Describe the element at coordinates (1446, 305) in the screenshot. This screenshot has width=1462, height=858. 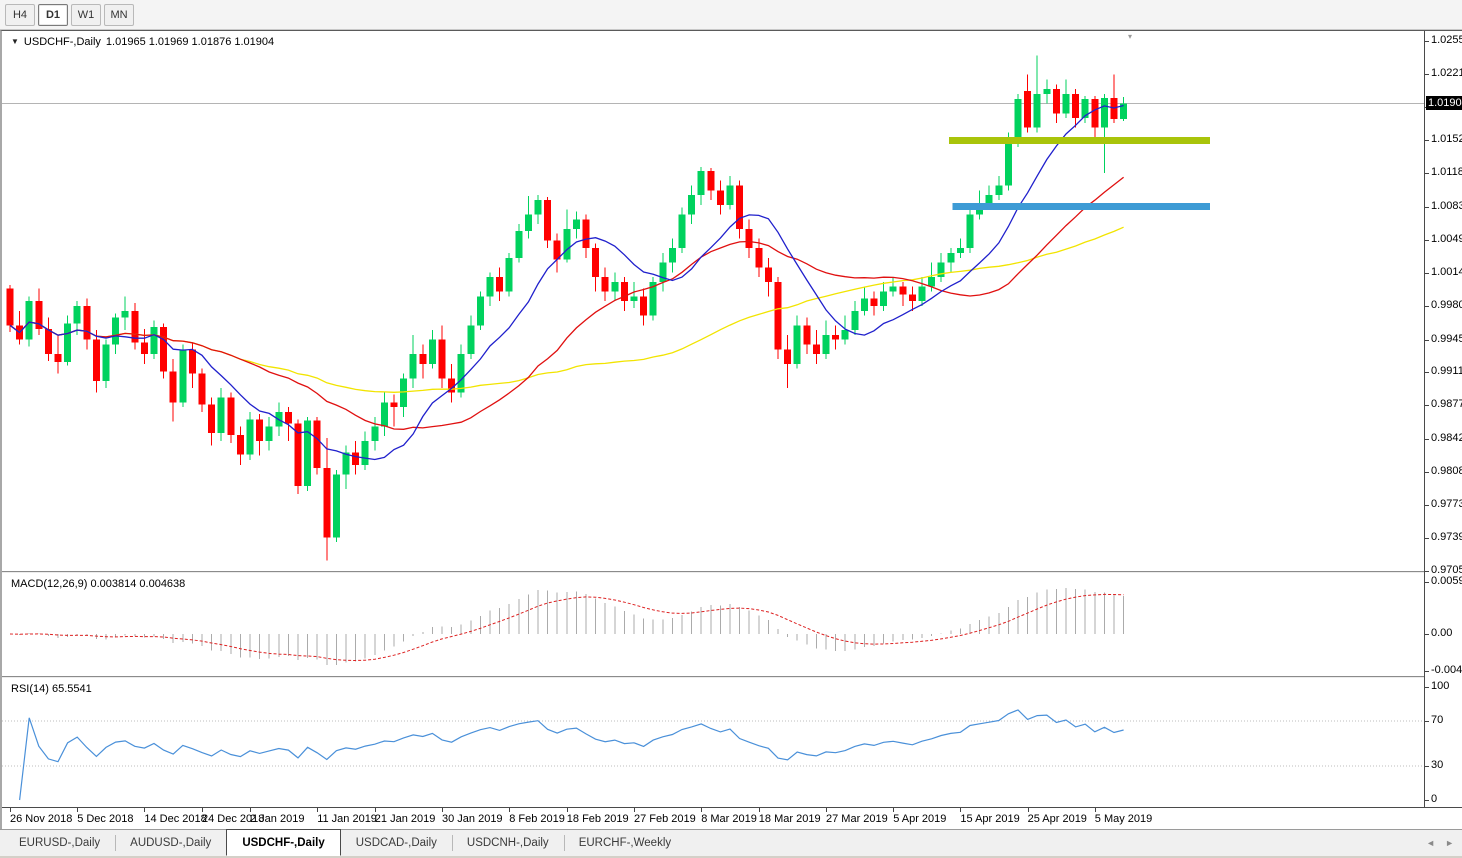
I see `price-axis-label: 0.99800` at that location.